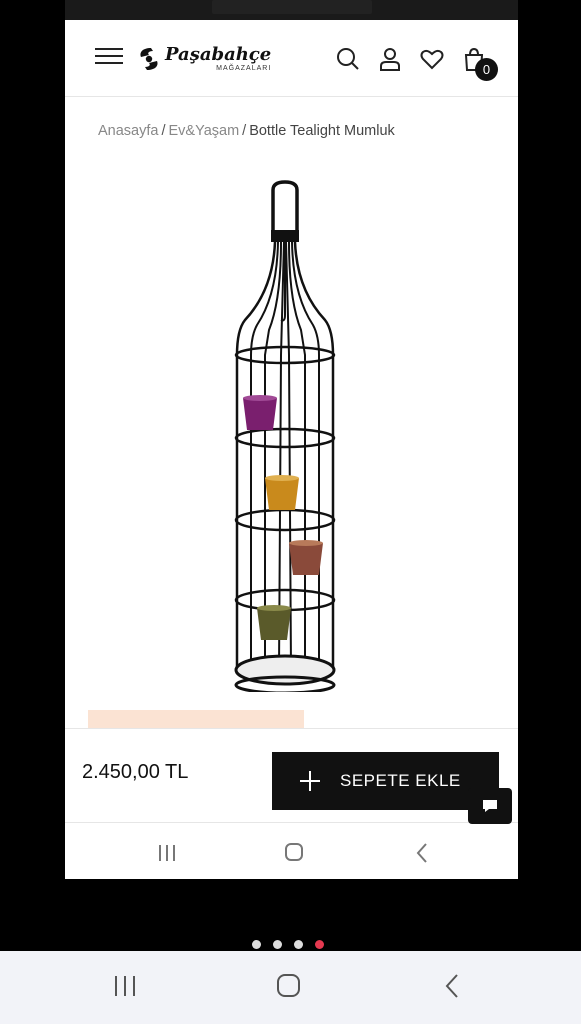  Describe the element at coordinates (319, 944) in the screenshot. I see `page-dot-active` at that location.